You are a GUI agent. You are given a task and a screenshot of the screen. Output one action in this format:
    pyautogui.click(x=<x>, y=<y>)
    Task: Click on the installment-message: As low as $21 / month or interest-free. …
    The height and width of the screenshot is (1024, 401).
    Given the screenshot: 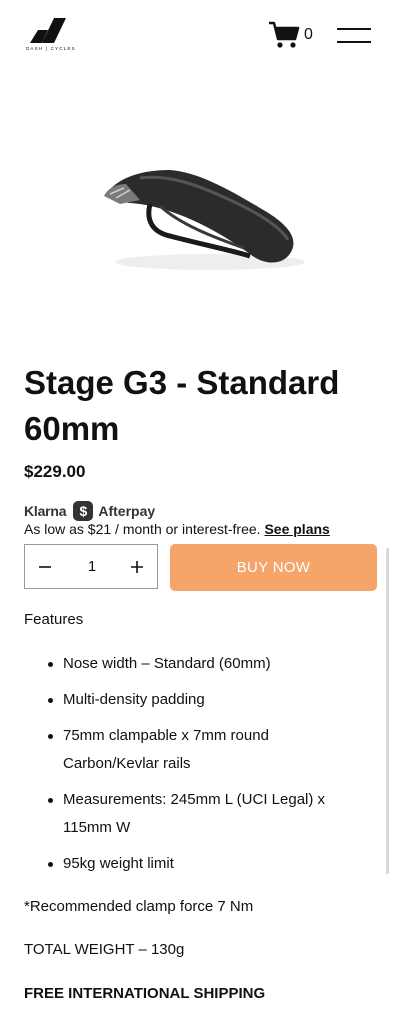 What is the action you would take?
    pyautogui.click(x=177, y=529)
    